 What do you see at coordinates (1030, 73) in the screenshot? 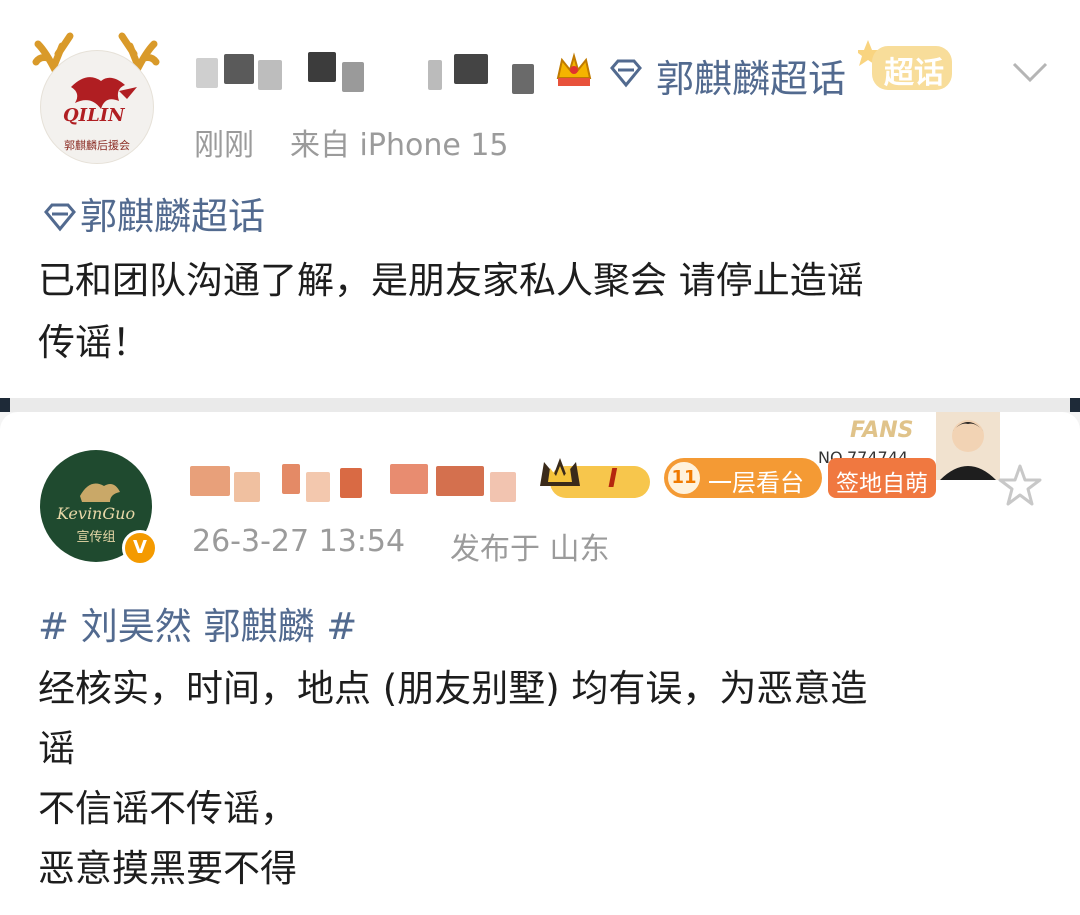
I see `chevron-down-icon` at bounding box center [1030, 73].